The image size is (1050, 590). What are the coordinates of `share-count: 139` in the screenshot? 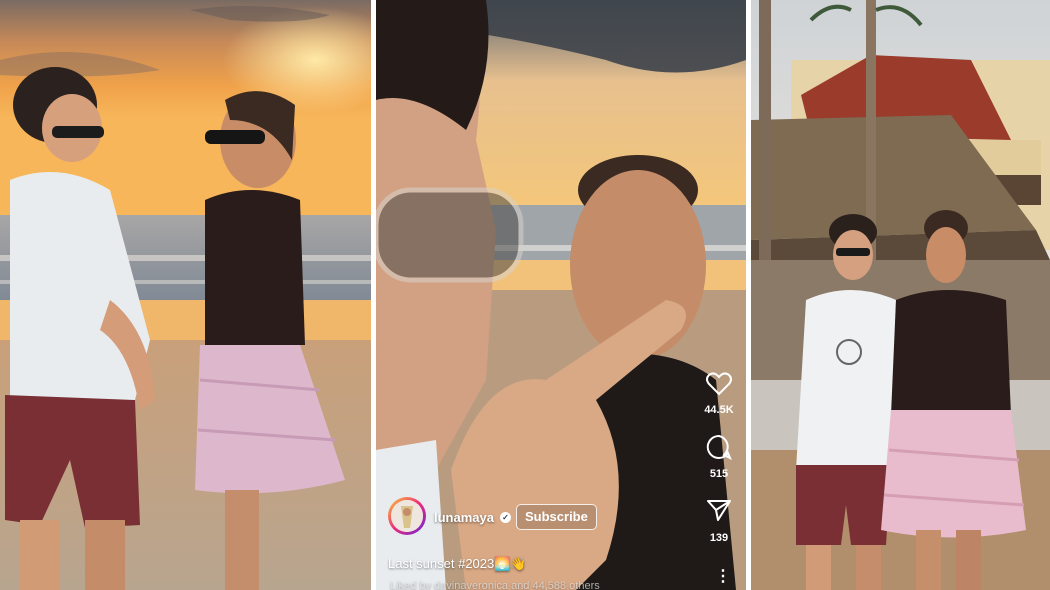 It's located at (719, 538).